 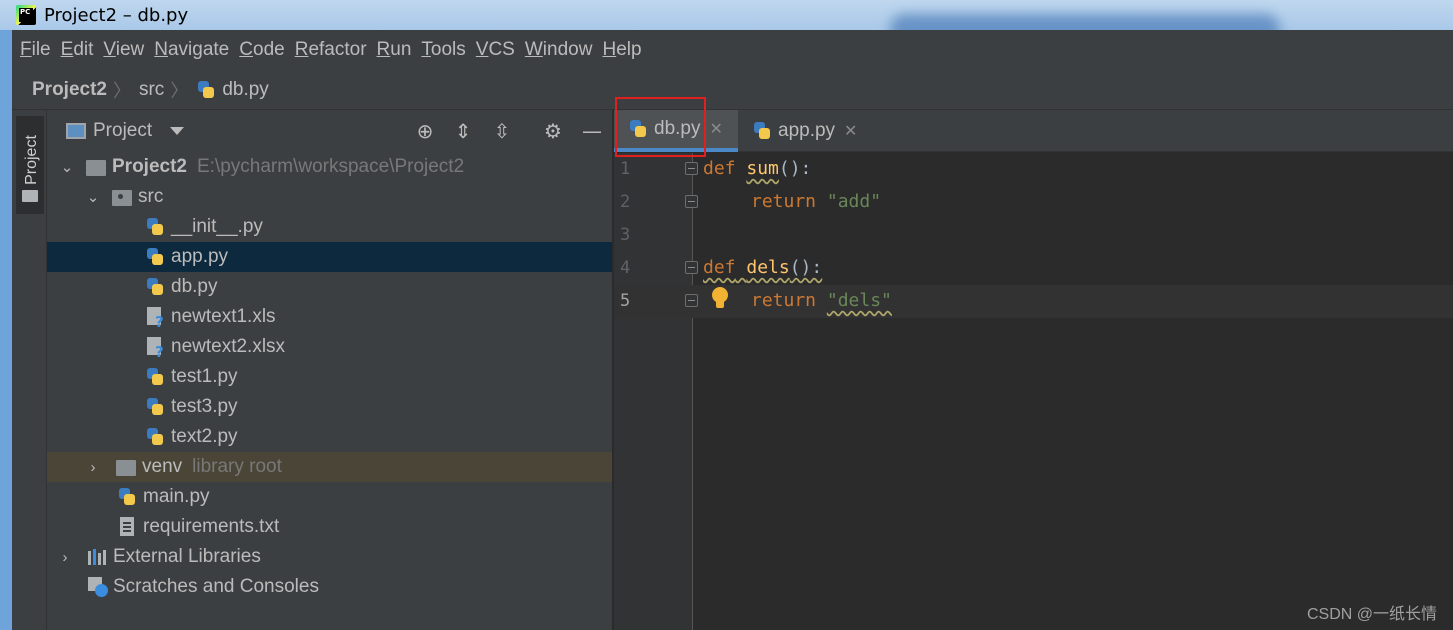 I want to click on tree-item-venv: › venv library root, so click(x=329, y=467).